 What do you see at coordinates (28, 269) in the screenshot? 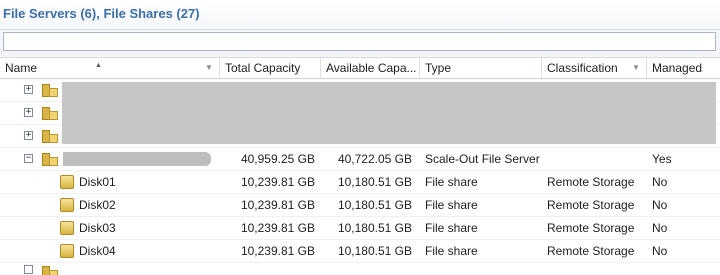
I see `expand-icon` at bounding box center [28, 269].